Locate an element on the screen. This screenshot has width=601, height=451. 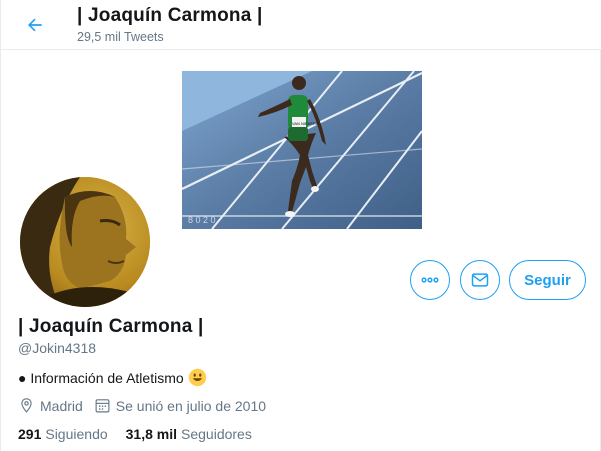
mail-icon is located at coordinates (480, 280).